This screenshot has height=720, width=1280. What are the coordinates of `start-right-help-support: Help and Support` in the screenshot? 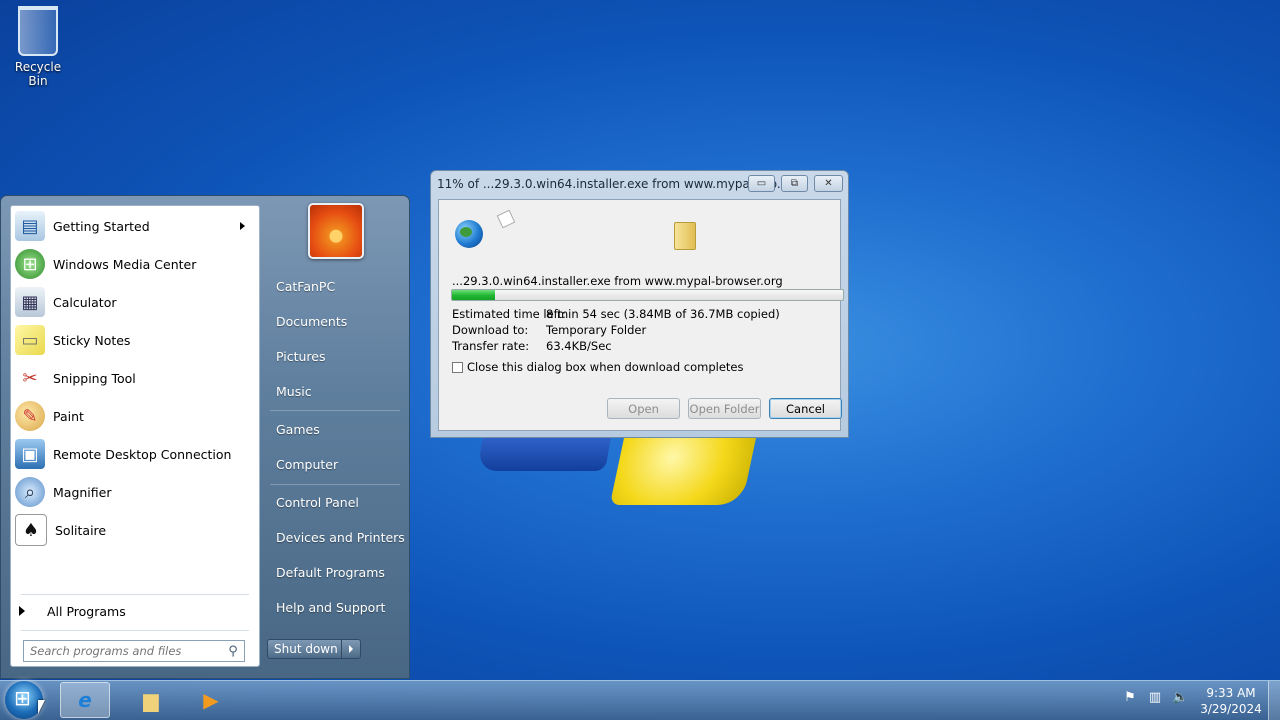 It's located at (330, 607).